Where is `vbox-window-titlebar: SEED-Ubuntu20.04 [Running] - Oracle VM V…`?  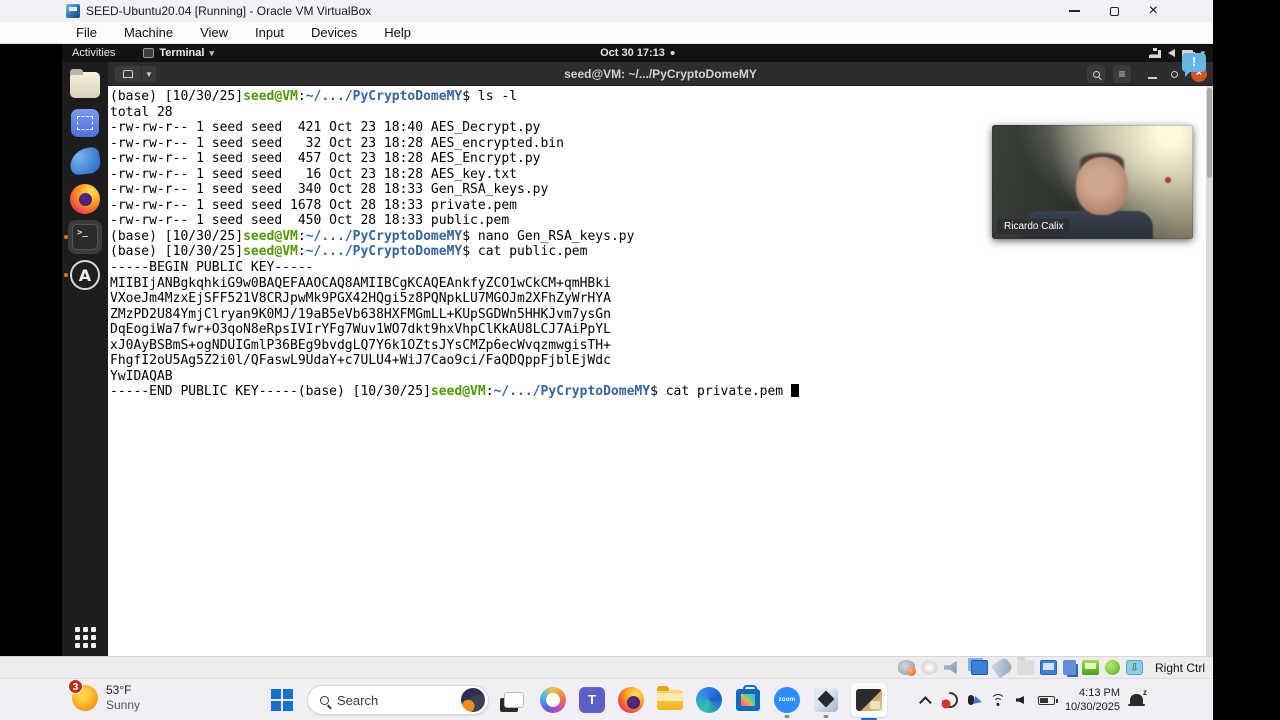
vbox-window-titlebar: SEED-Ubuntu20.04 [Running] - Oracle VM V… is located at coordinates (606, 11).